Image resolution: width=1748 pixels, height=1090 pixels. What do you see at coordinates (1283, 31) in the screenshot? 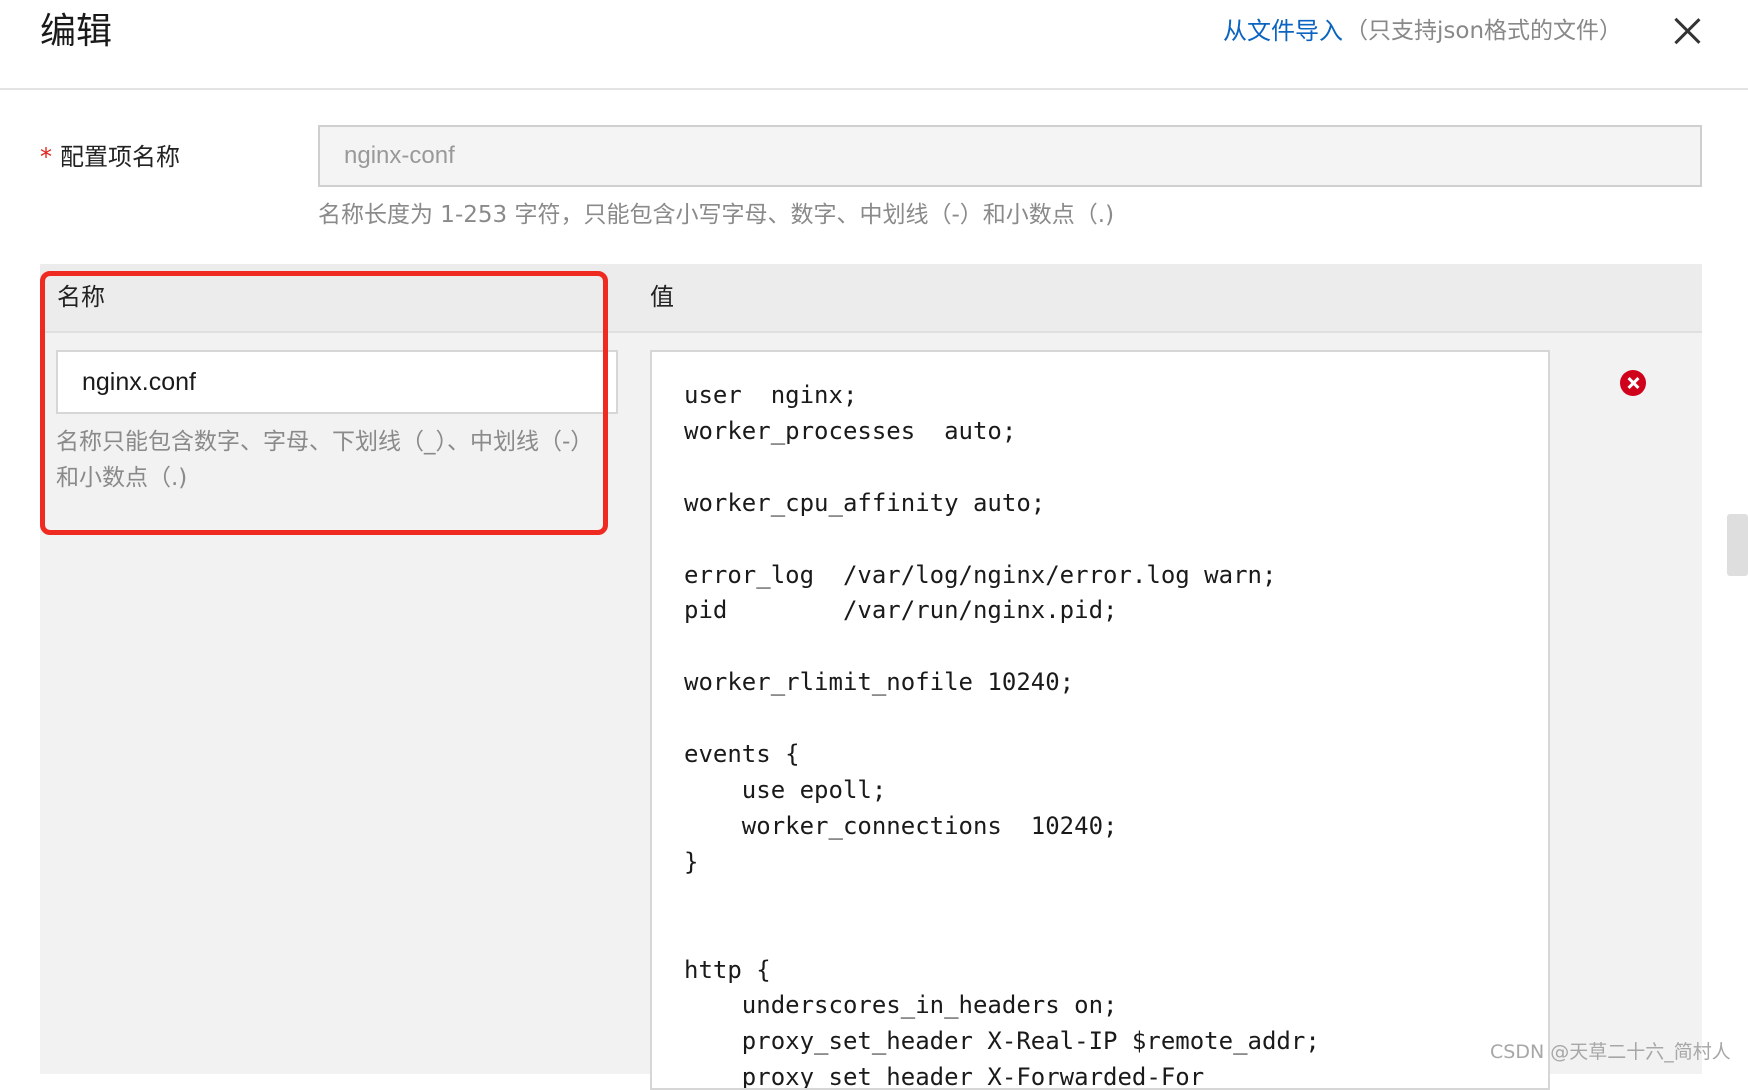
I see `import-from-file-link: 从文件导入` at bounding box center [1283, 31].